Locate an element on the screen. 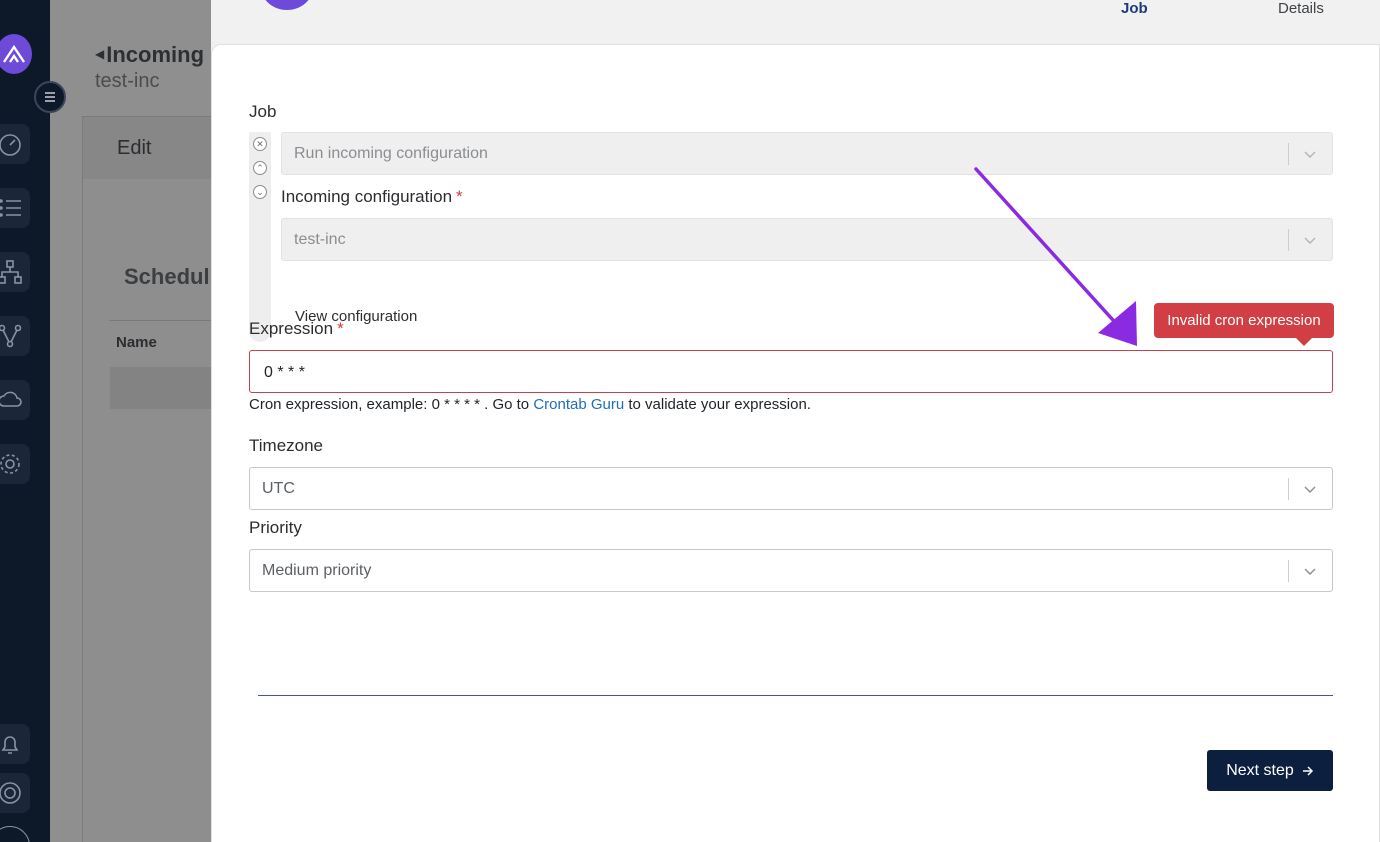 The width and height of the screenshot is (1380, 842). user-avatar-icon is located at coordinates (15, 834).